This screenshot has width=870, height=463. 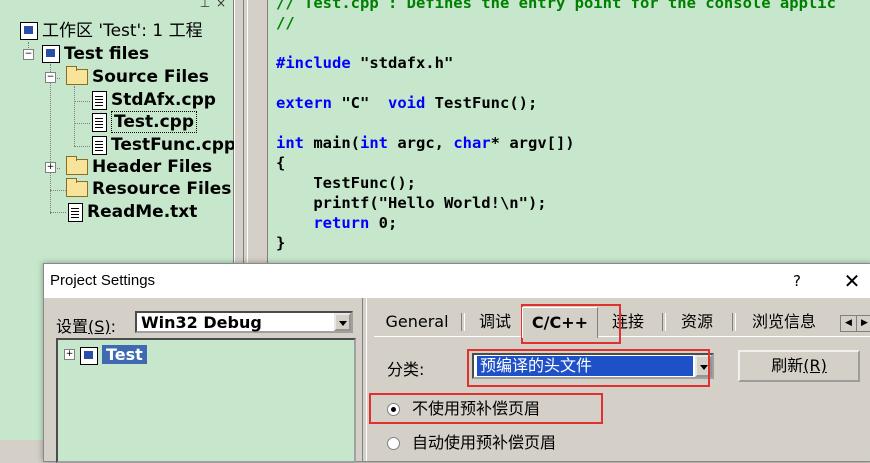 I want to click on radio-no-precompiled: 不使用预补偿页眉, so click(x=463, y=409).